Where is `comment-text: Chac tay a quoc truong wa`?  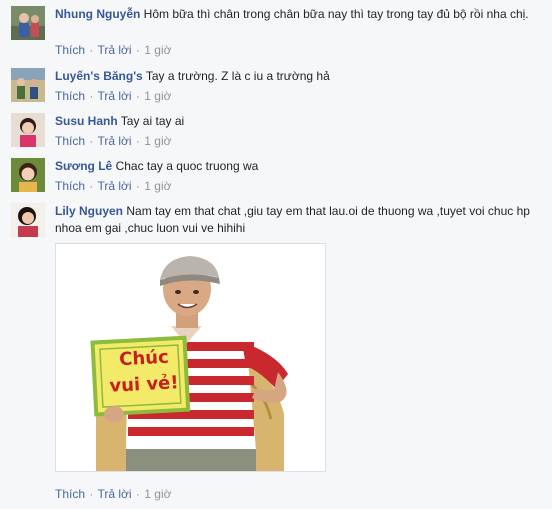
comment-text: Chac tay a quoc truong wa is located at coordinates (187, 166).